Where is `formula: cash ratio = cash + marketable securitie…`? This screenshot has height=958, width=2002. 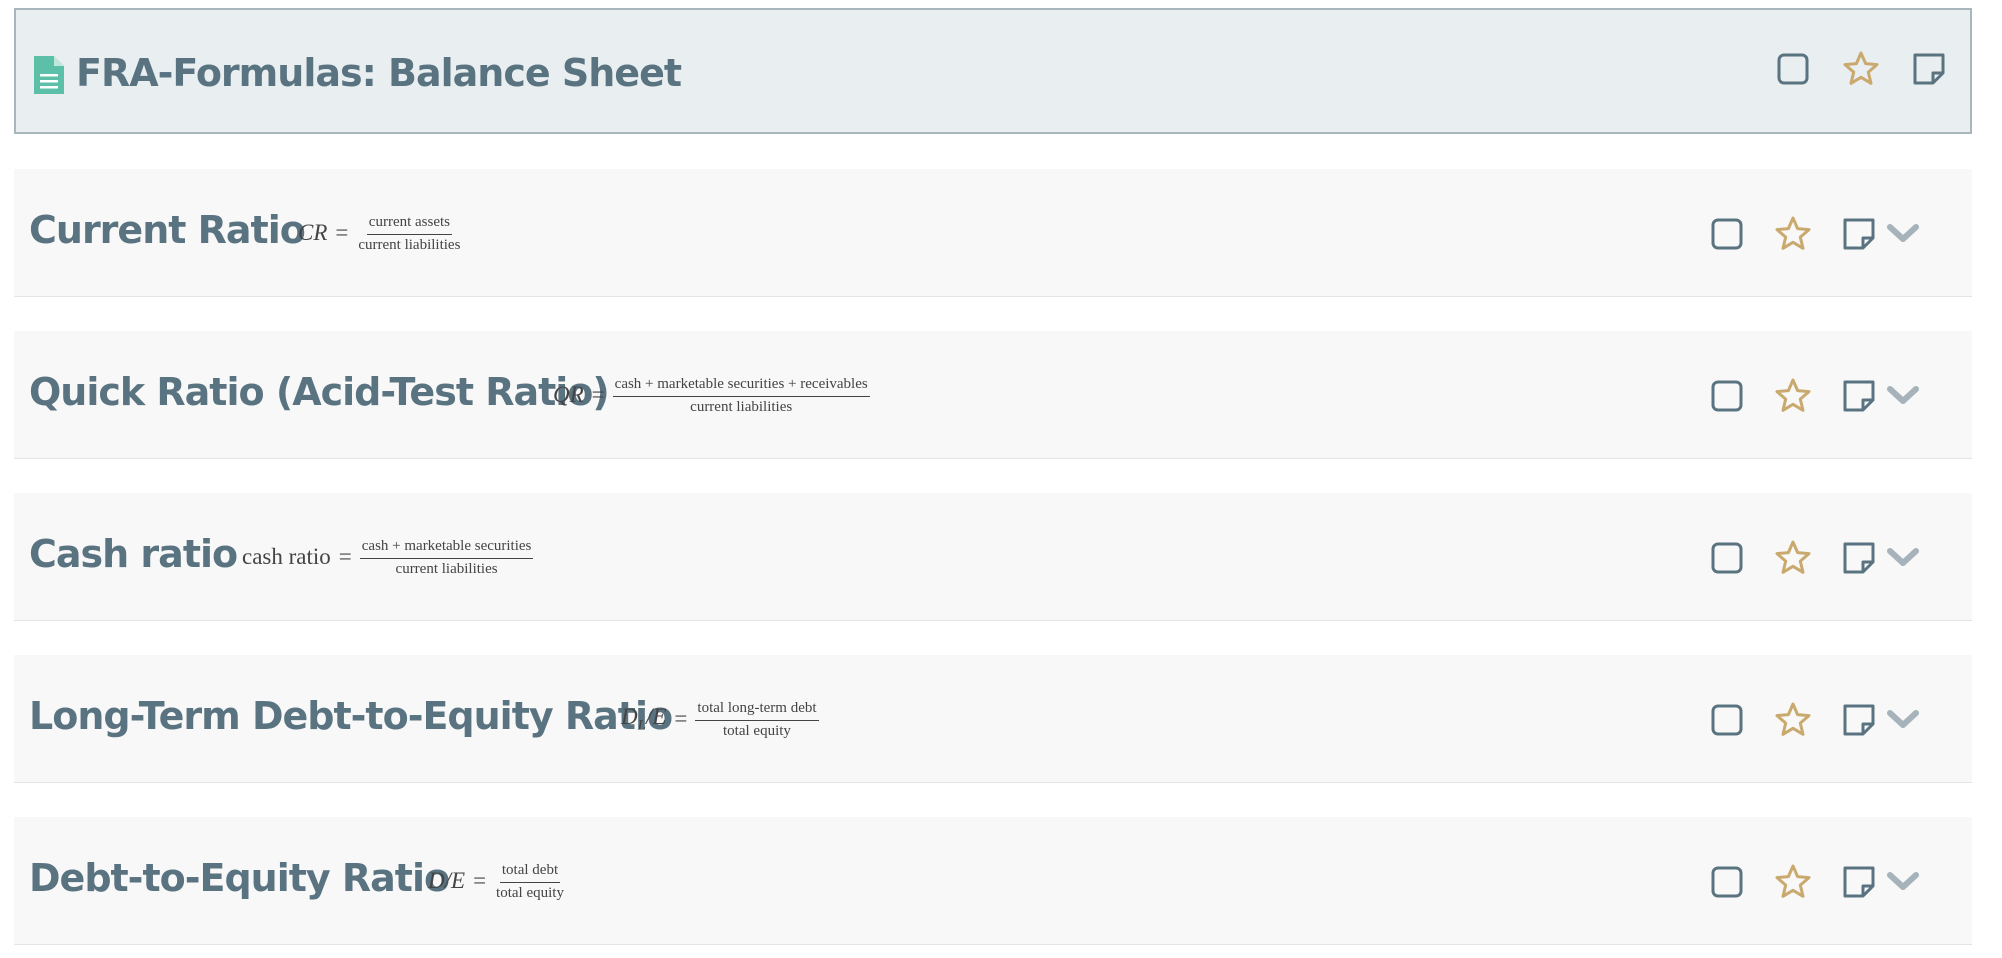
formula: cash ratio = cash + marketable securitie… is located at coordinates (388, 557).